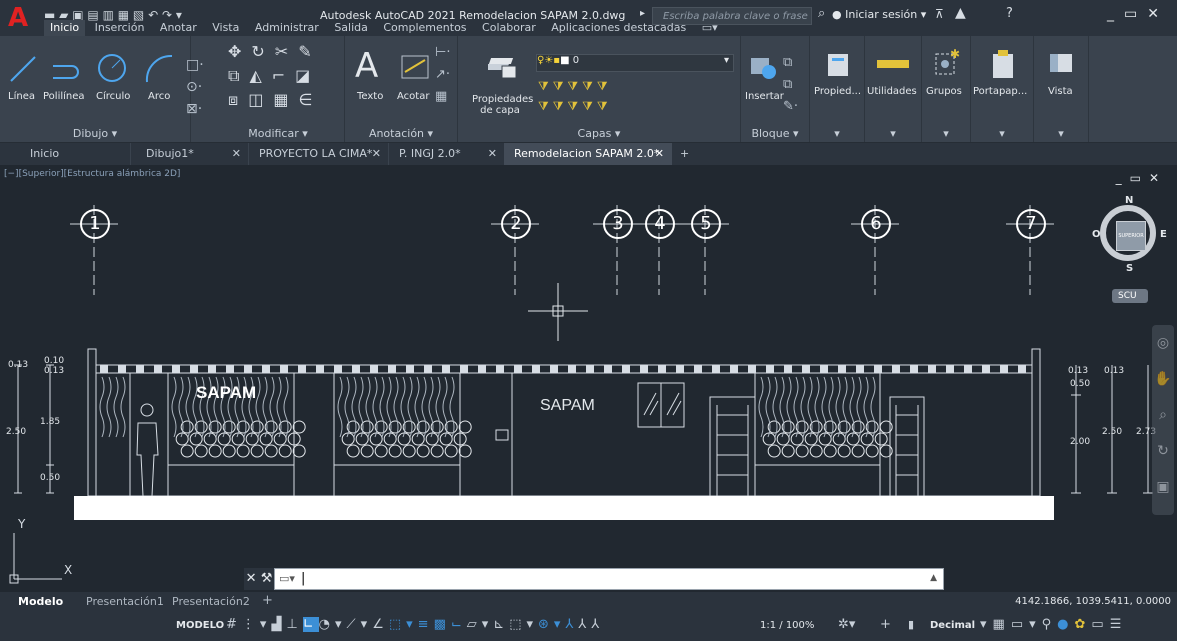  What do you see at coordinates (1050, 624) in the screenshot?
I see `isolate-objects-icon: ⚲` at bounding box center [1050, 624].